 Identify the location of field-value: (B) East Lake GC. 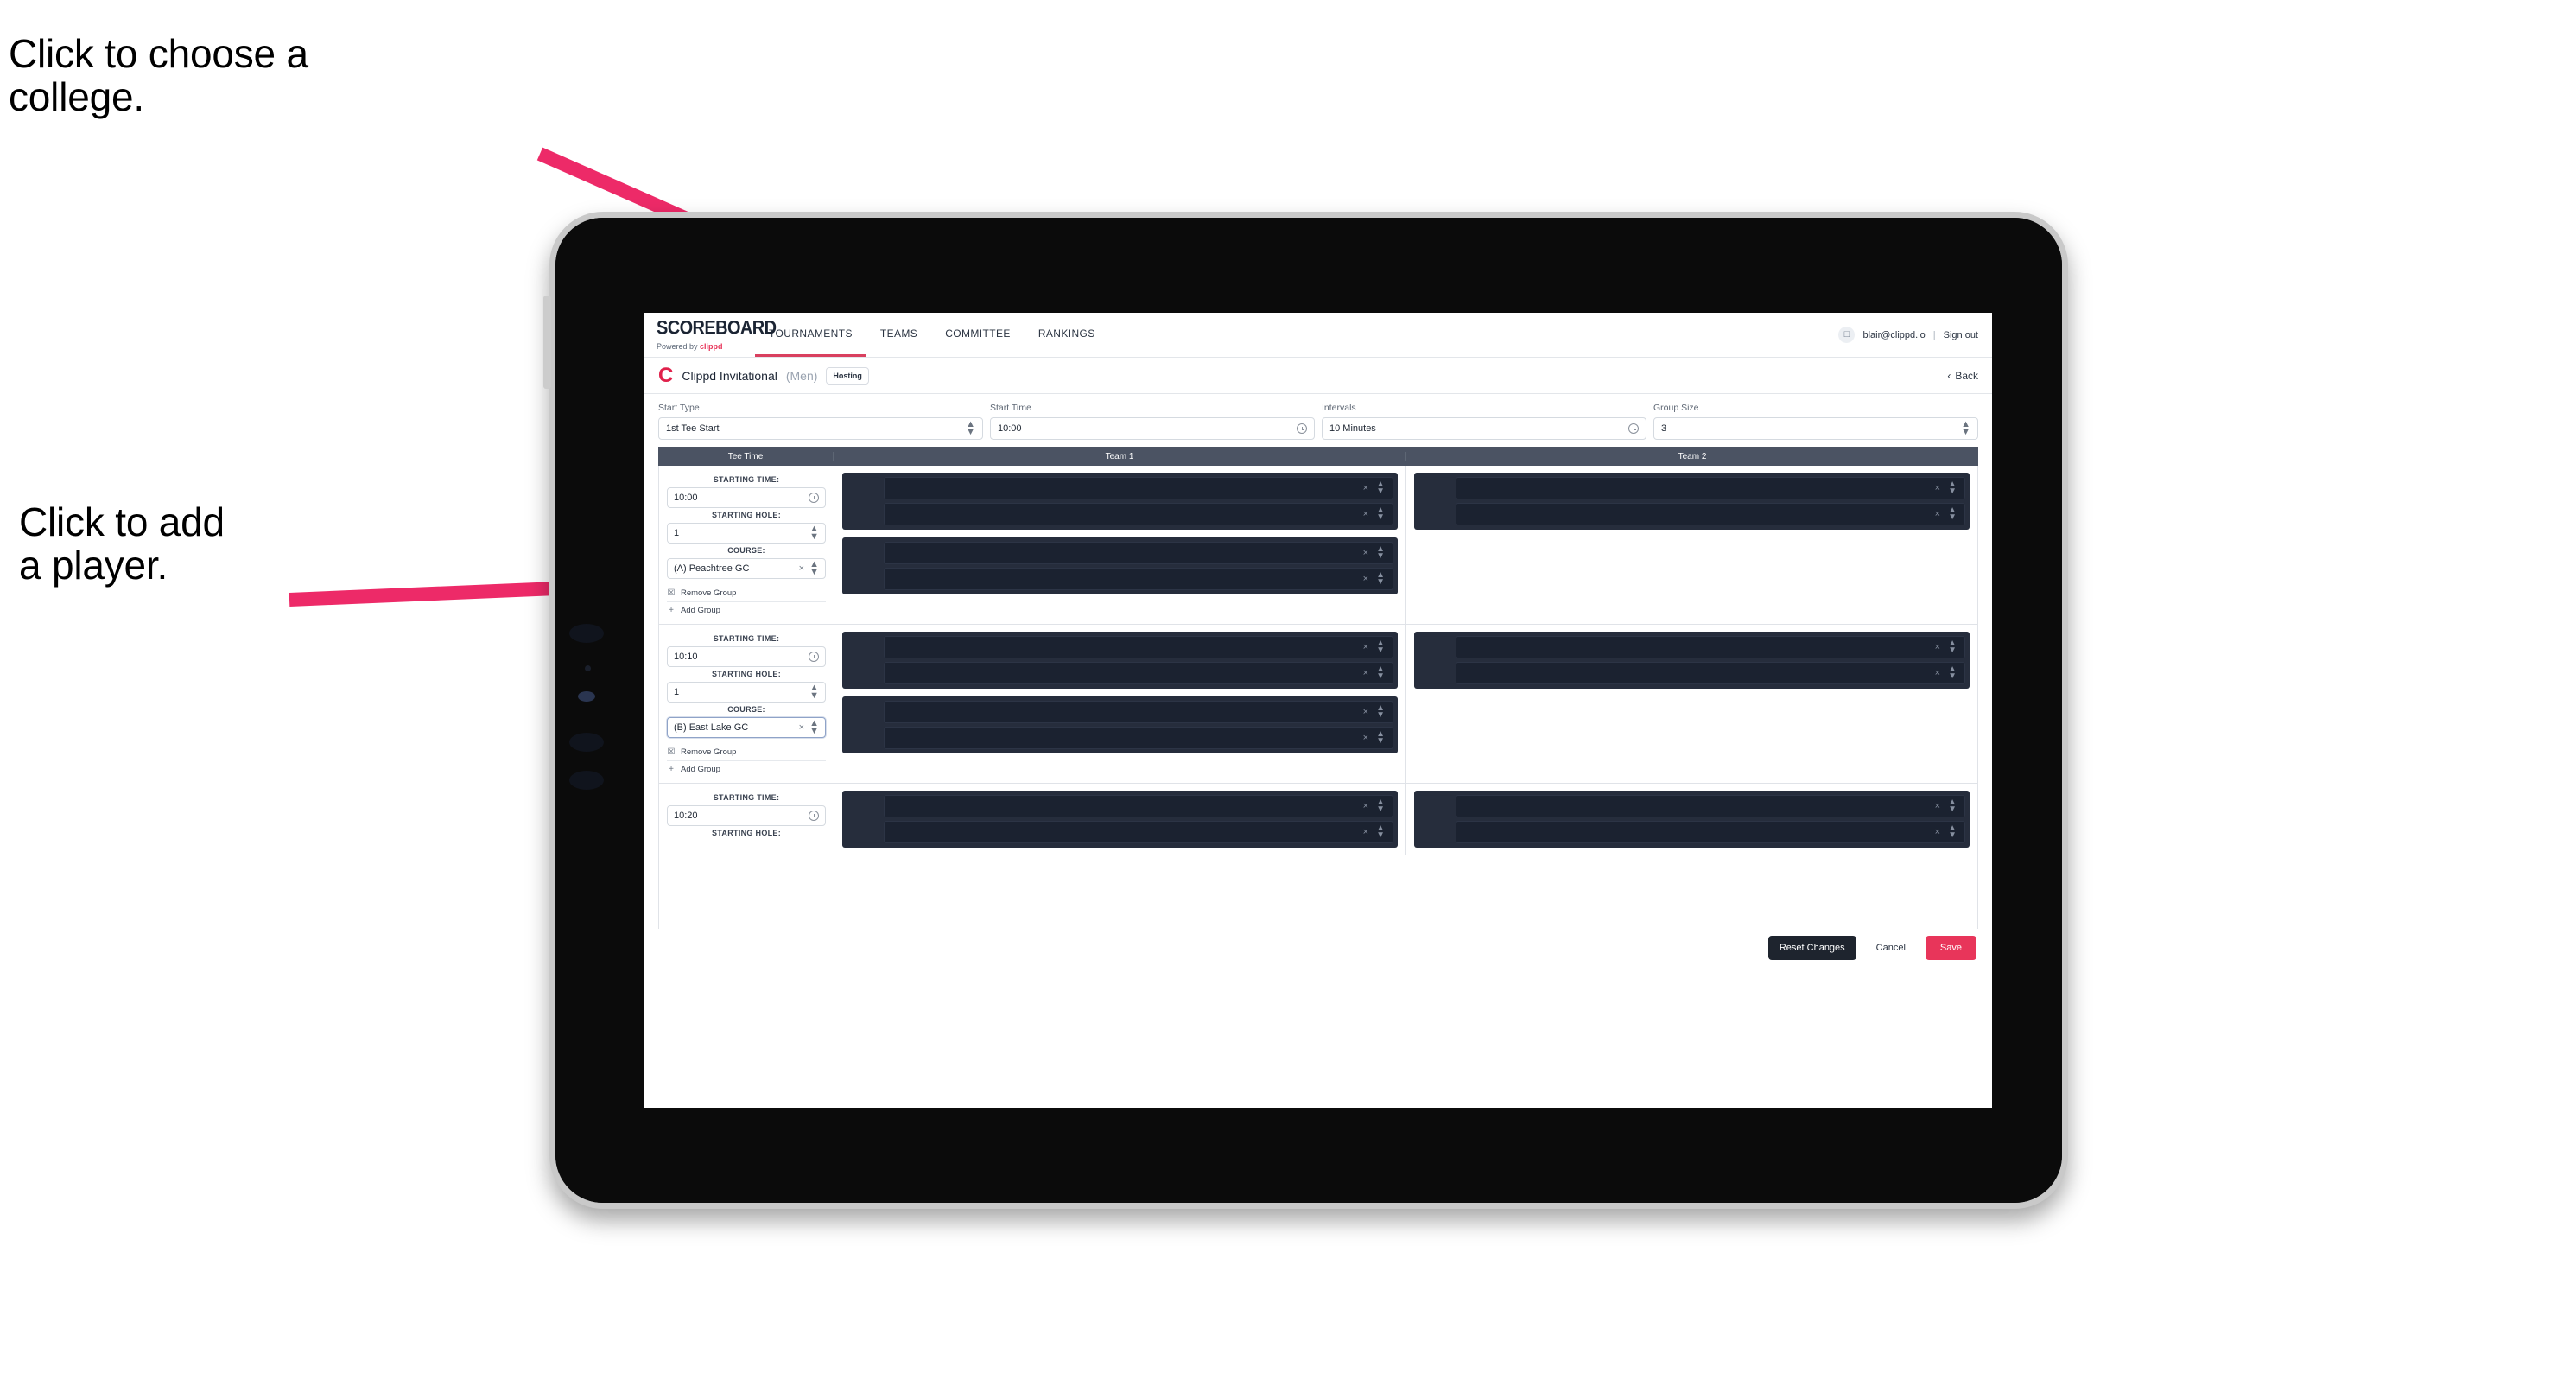
(711, 727).